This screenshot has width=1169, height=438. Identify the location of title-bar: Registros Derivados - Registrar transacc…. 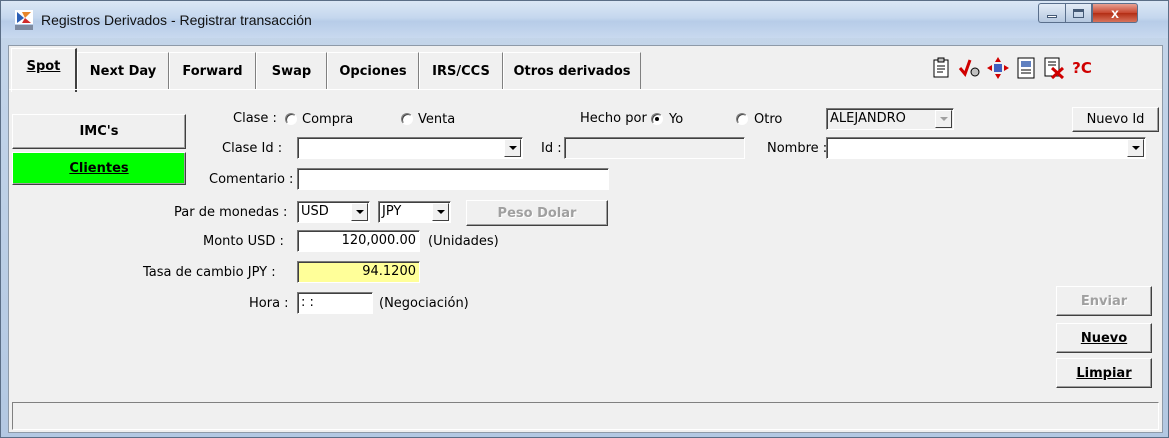
(584, 19).